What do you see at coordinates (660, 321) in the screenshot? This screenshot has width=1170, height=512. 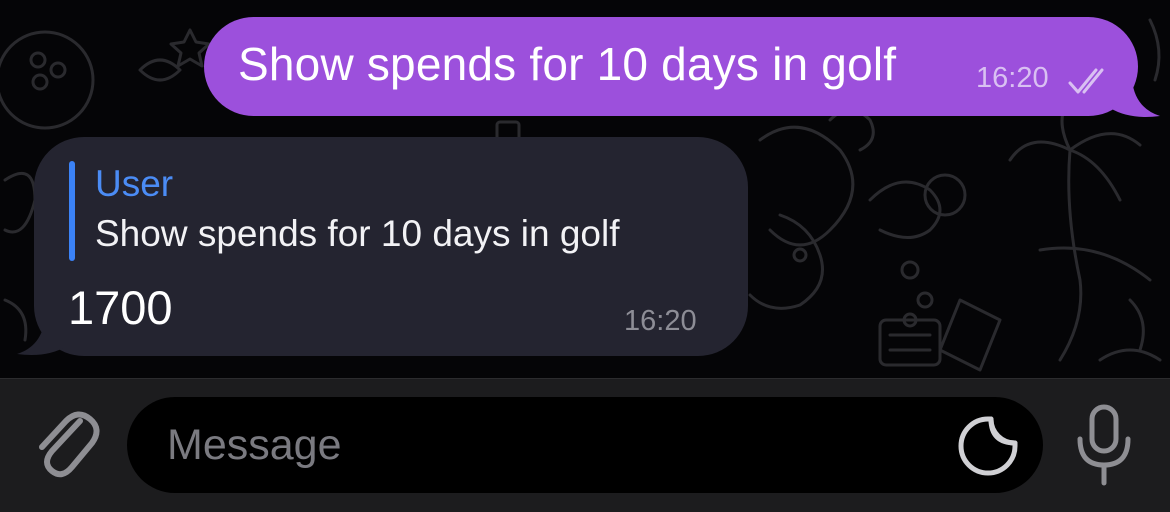 I see `incoming-message-time: 16:20` at bounding box center [660, 321].